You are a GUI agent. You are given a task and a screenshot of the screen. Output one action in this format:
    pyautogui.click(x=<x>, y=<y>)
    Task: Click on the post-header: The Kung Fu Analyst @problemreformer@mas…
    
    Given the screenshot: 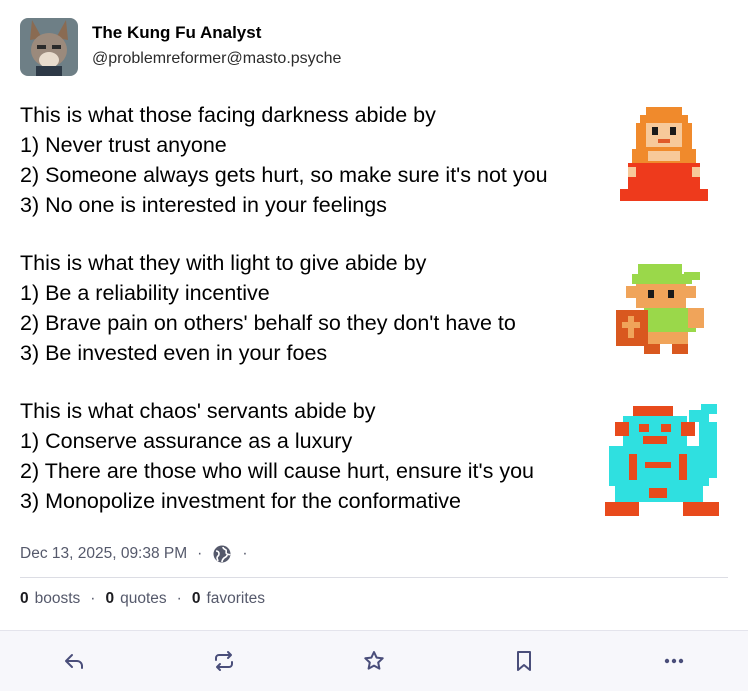 What is the action you would take?
    pyautogui.click(x=180, y=47)
    